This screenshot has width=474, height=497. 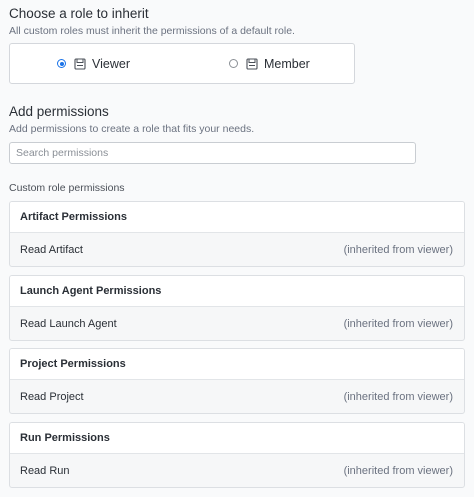 What do you see at coordinates (67, 188) in the screenshot?
I see `custom-permissions-label: Custom role permissions` at bounding box center [67, 188].